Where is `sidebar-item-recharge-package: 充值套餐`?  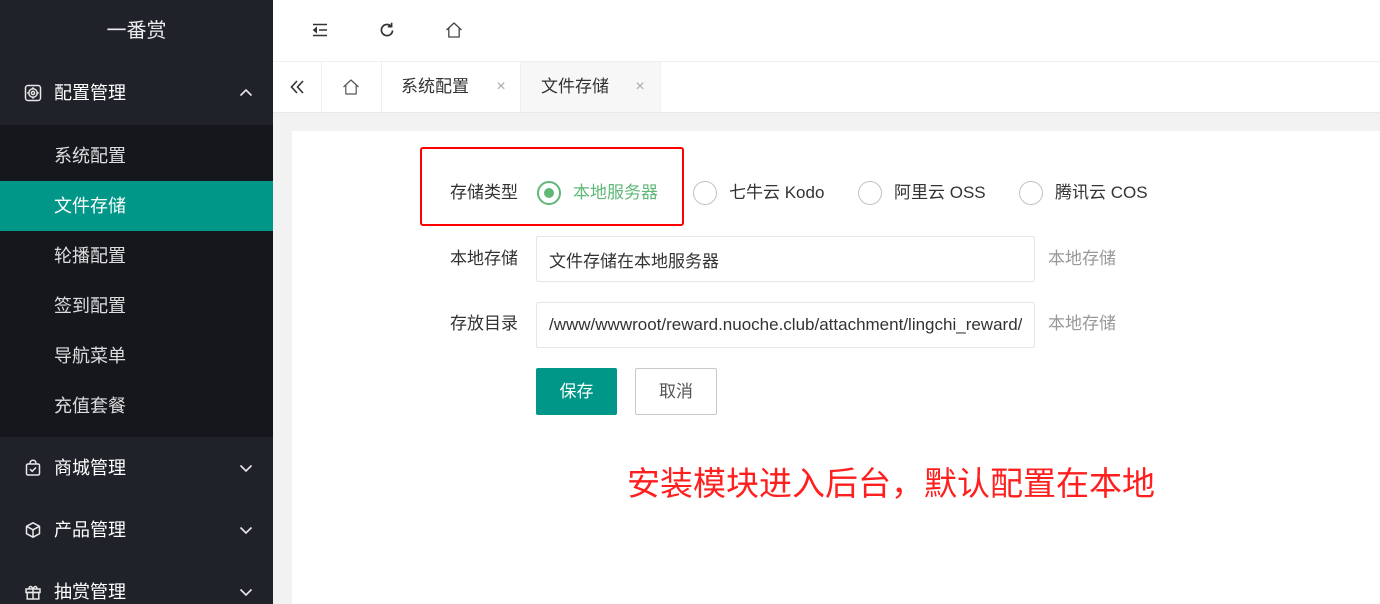
sidebar-item-recharge-package: 充值套餐 is located at coordinates (136, 406).